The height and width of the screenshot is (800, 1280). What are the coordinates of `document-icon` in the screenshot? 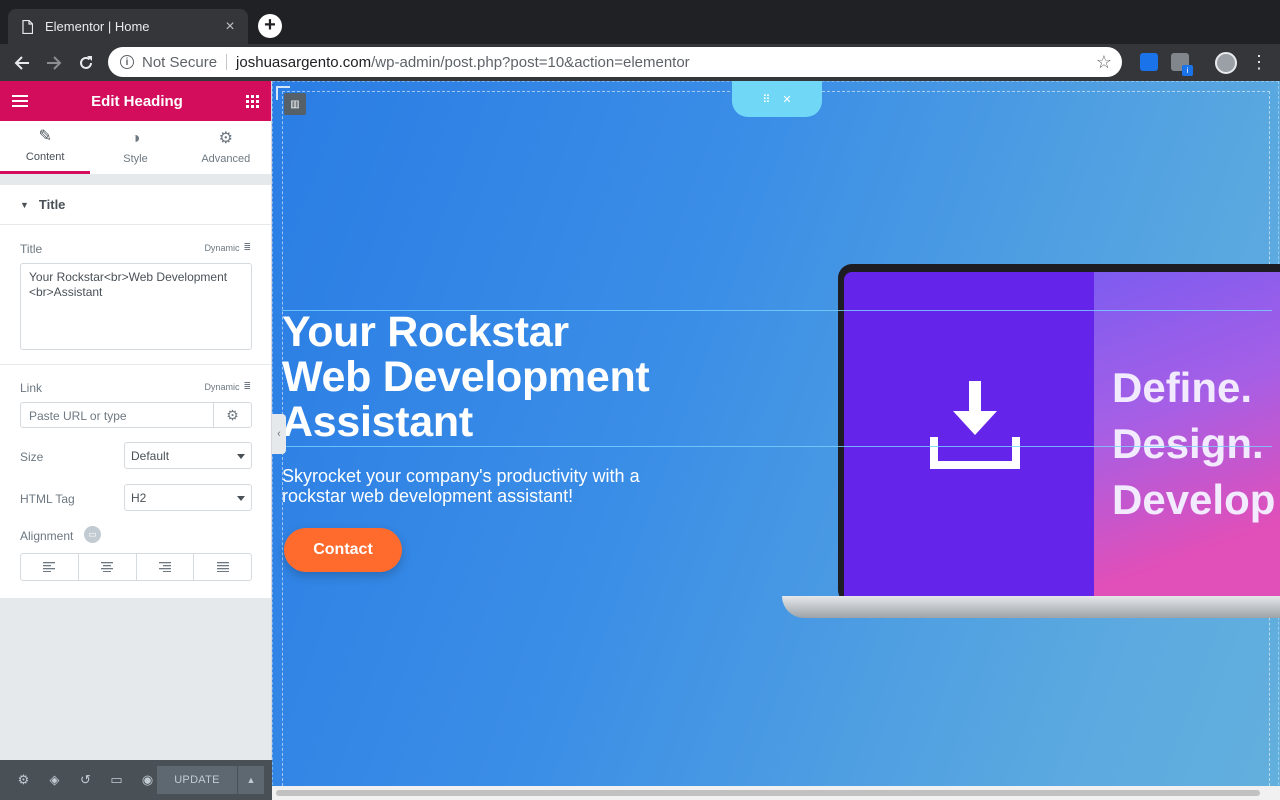 It's located at (27, 26).